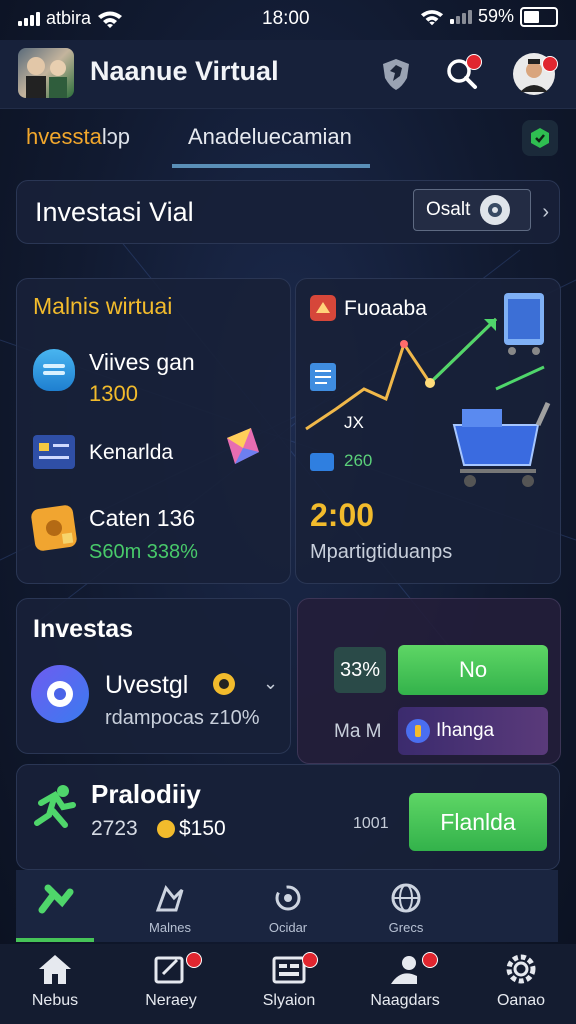  I want to click on subtab-active, so click(56, 906).